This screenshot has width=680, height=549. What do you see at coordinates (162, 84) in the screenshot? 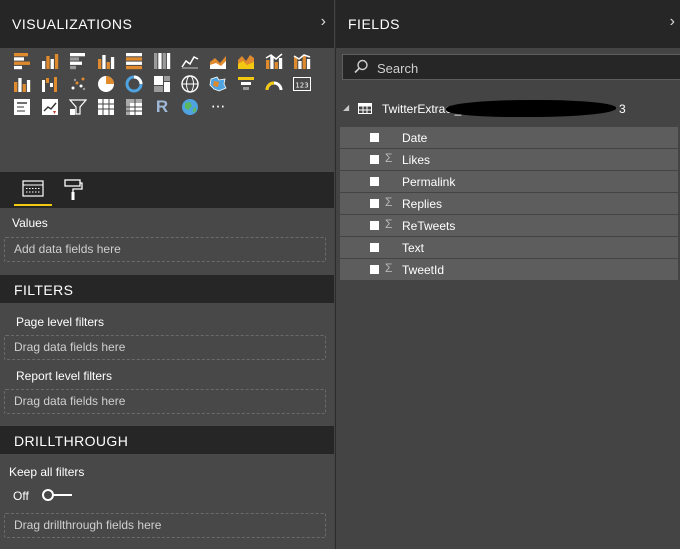
I see `treemap-icon` at bounding box center [162, 84].